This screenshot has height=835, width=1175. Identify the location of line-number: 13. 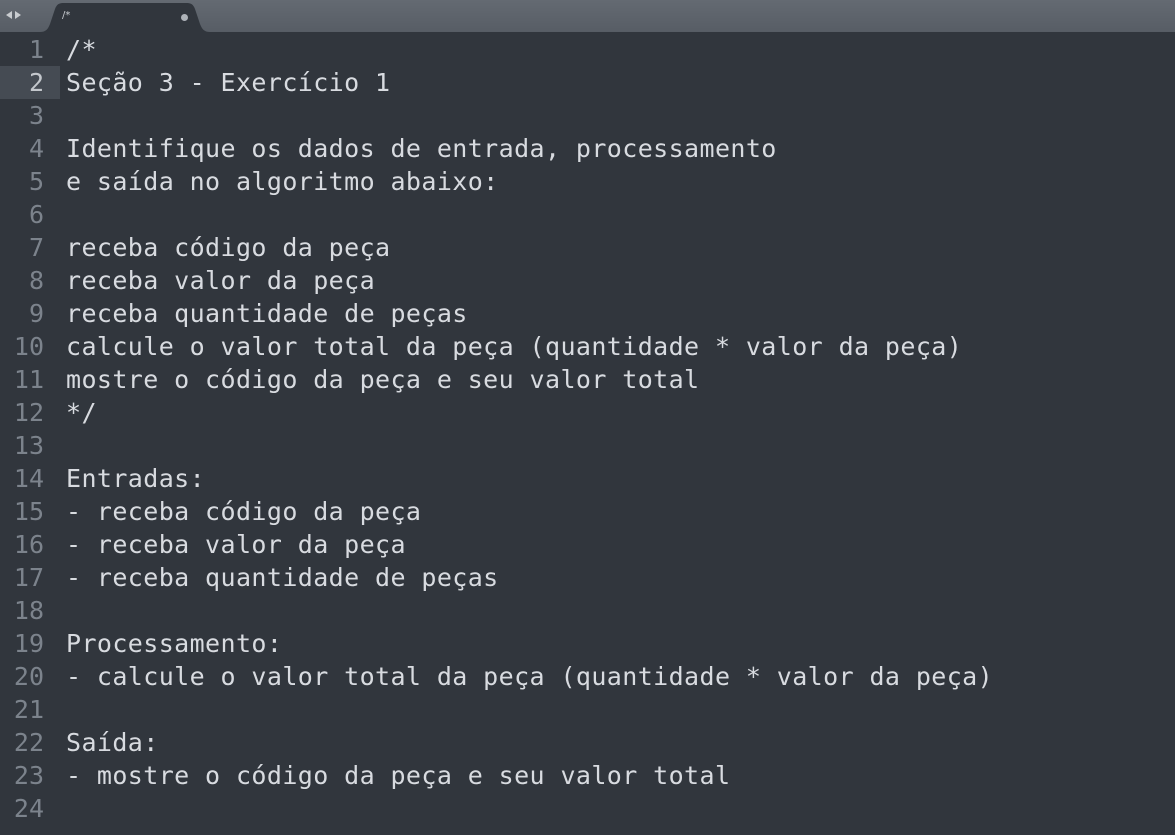
(28, 445).